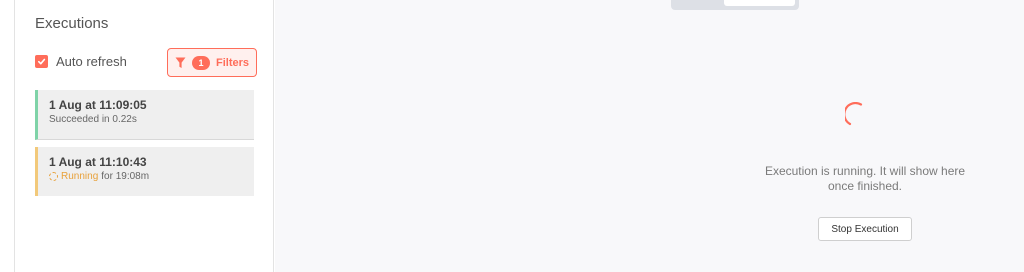 The image size is (1024, 272). What do you see at coordinates (854, 114) in the screenshot?
I see `loading-spinner-icon` at bounding box center [854, 114].